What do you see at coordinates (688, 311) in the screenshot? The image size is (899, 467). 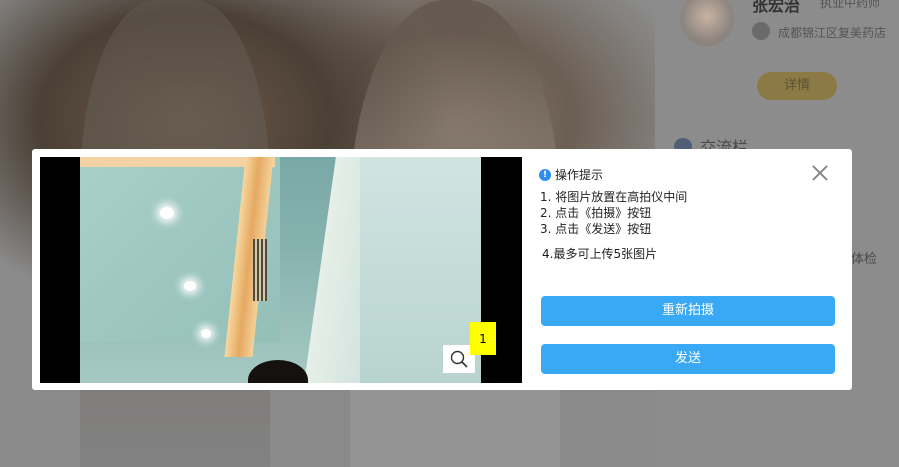 I see `retake-button: 重新拍摄` at bounding box center [688, 311].